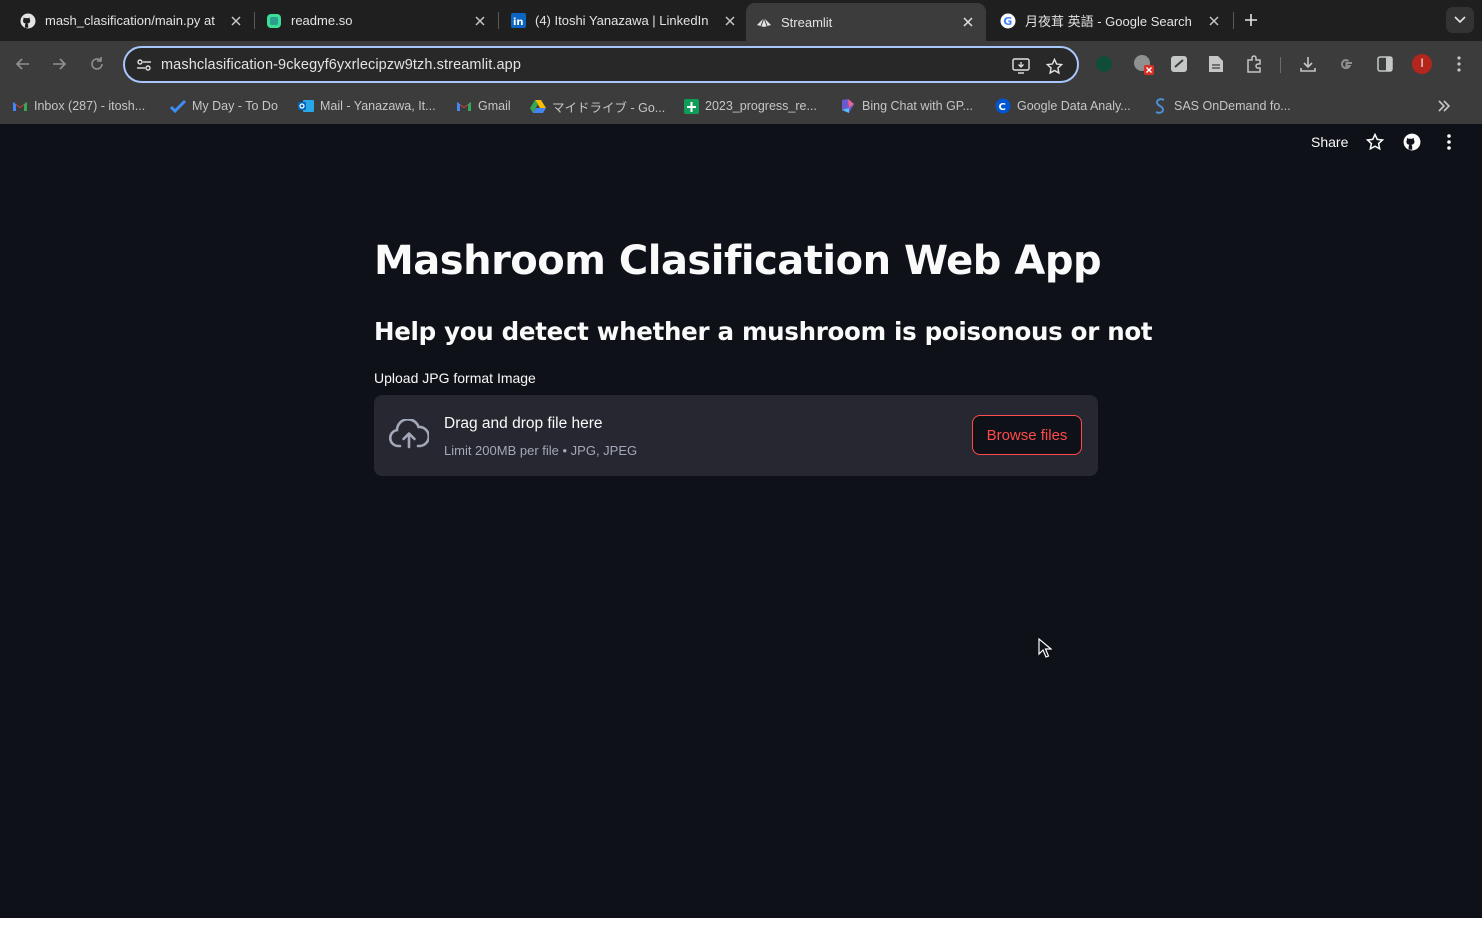  I want to click on arrow-right-icon, so click(60, 64).